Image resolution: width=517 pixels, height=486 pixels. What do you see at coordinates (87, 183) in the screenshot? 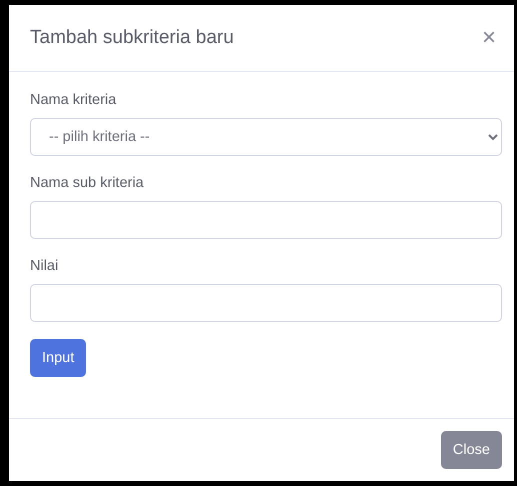
I see `field-label: Nama sub kriteria` at bounding box center [87, 183].